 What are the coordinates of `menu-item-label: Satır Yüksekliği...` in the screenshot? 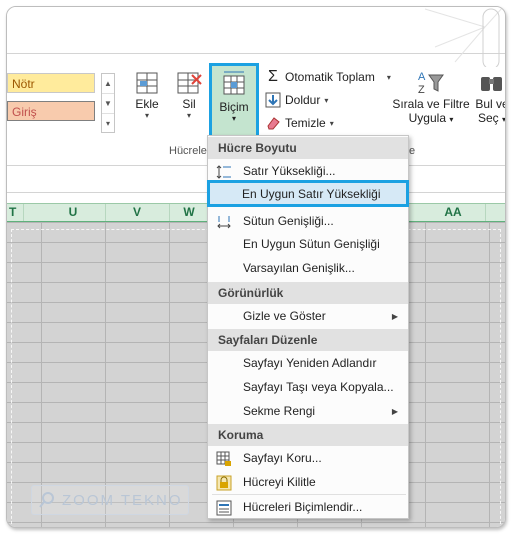 It's located at (289, 171).